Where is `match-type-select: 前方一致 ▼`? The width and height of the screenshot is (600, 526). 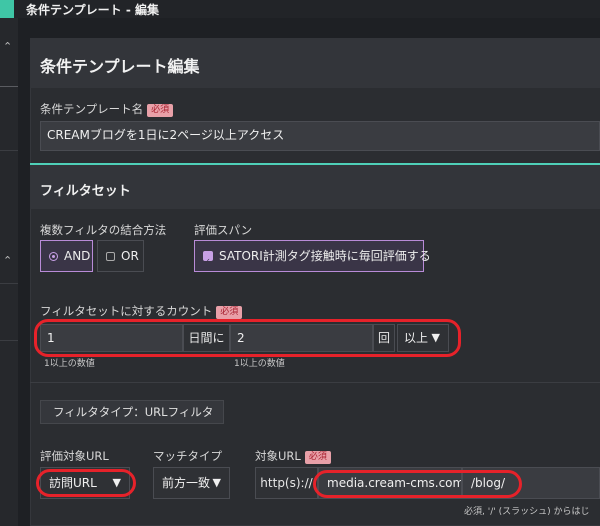
match-type-select: 前方一致 ▼ is located at coordinates (191, 483).